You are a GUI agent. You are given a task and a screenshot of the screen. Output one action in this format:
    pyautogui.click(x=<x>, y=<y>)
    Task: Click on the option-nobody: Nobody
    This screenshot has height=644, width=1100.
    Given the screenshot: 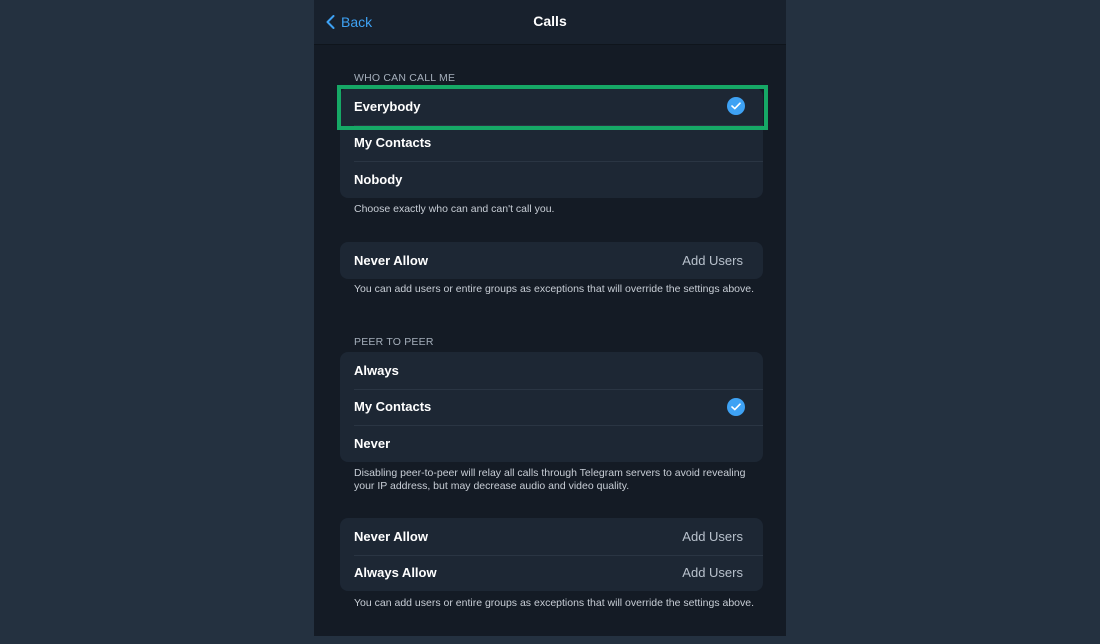 What is the action you would take?
    pyautogui.click(x=551, y=179)
    